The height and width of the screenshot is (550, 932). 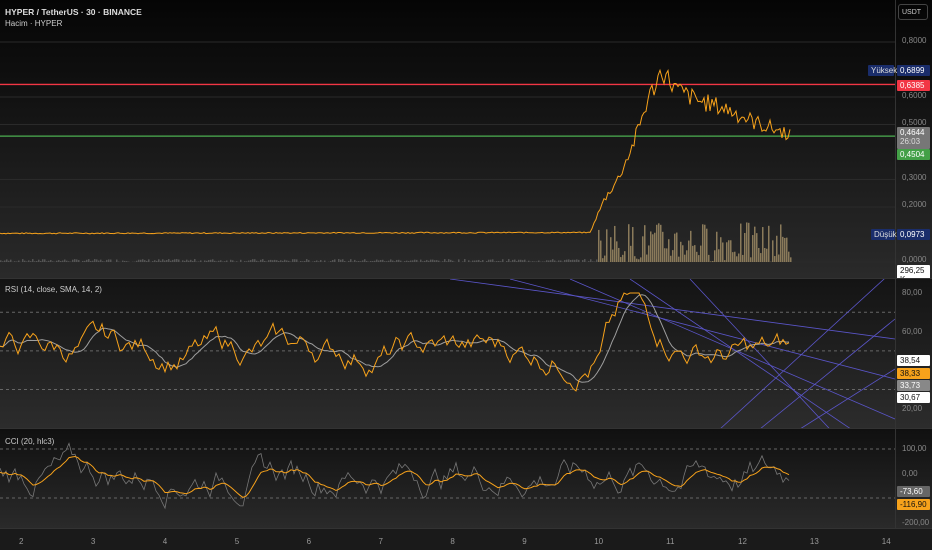 What do you see at coordinates (29, 441) in the screenshot?
I see `cci-legend: CCI (20, hlc3)` at bounding box center [29, 441].